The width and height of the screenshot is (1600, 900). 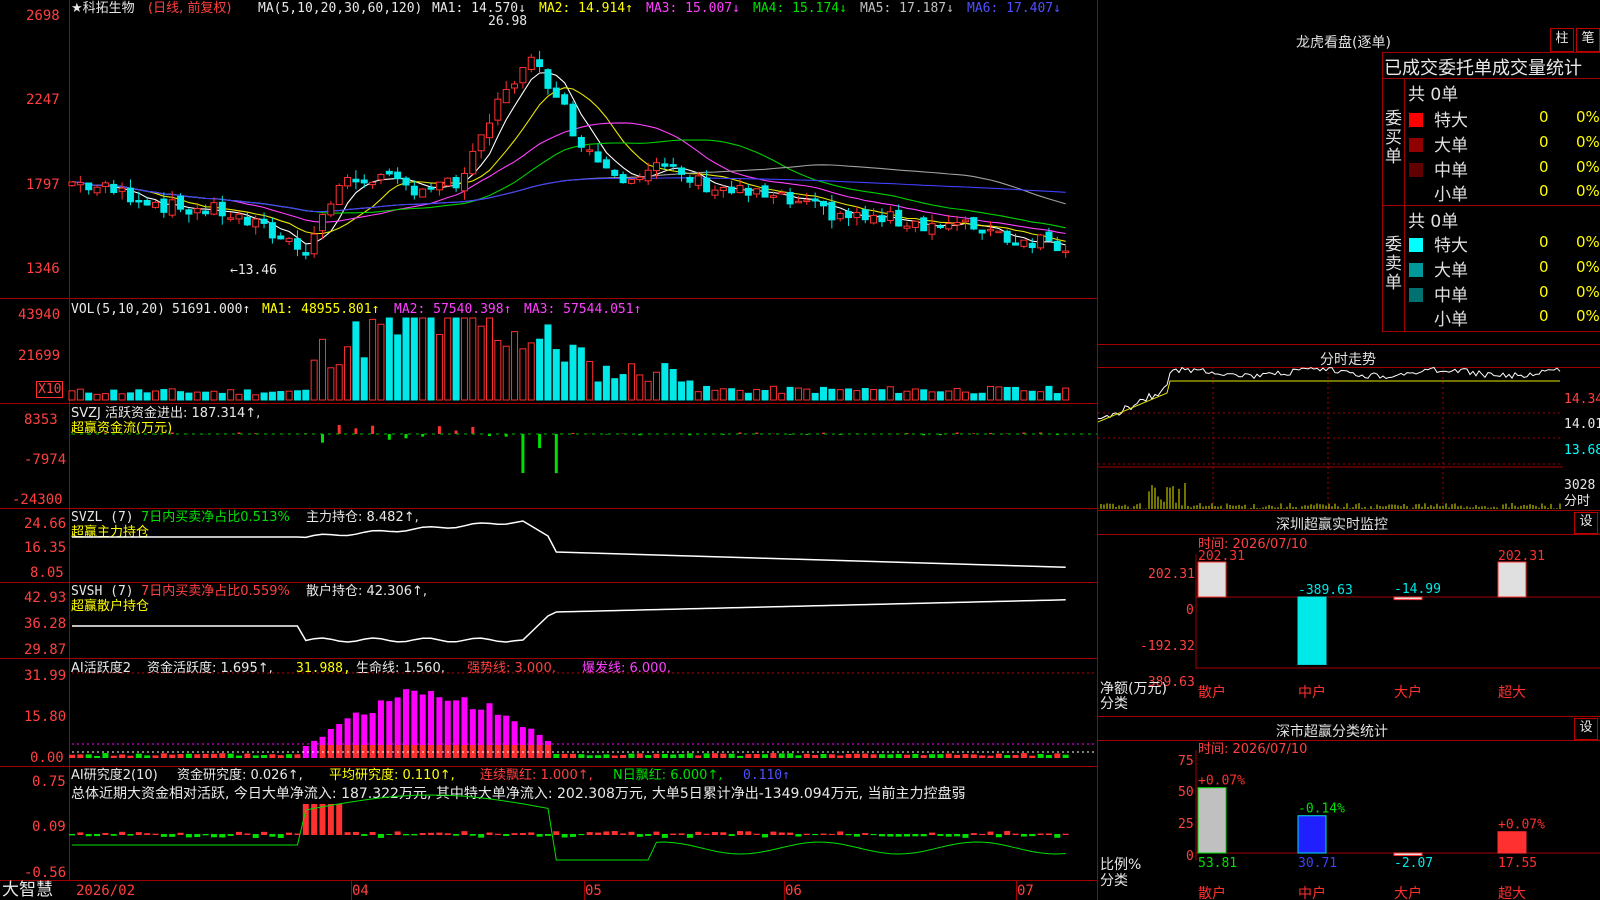 What do you see at coordinates (1492, 67) in the screenshot?
I see `dragon-tabs: 已成交委托单成交量统计` at bounding box center [1492, 67].